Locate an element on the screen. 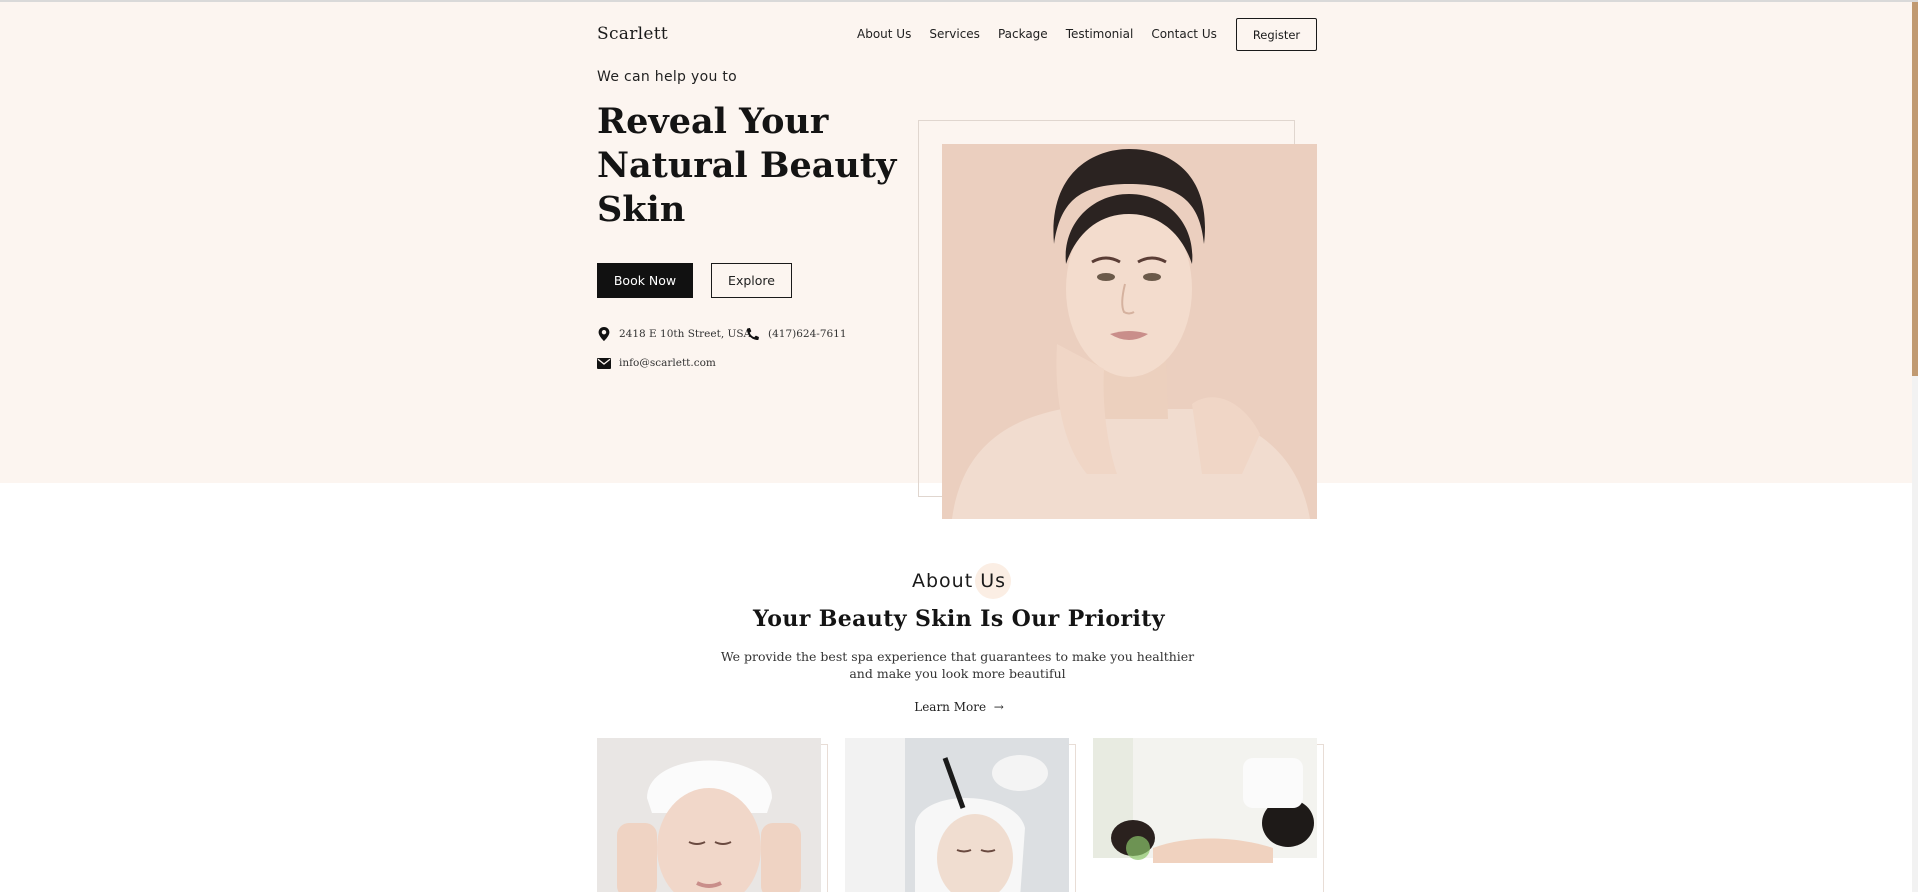 This screenshot has height=892, width=1918. phone-text: (417)624-7611 is located at coordinates (807, 334).